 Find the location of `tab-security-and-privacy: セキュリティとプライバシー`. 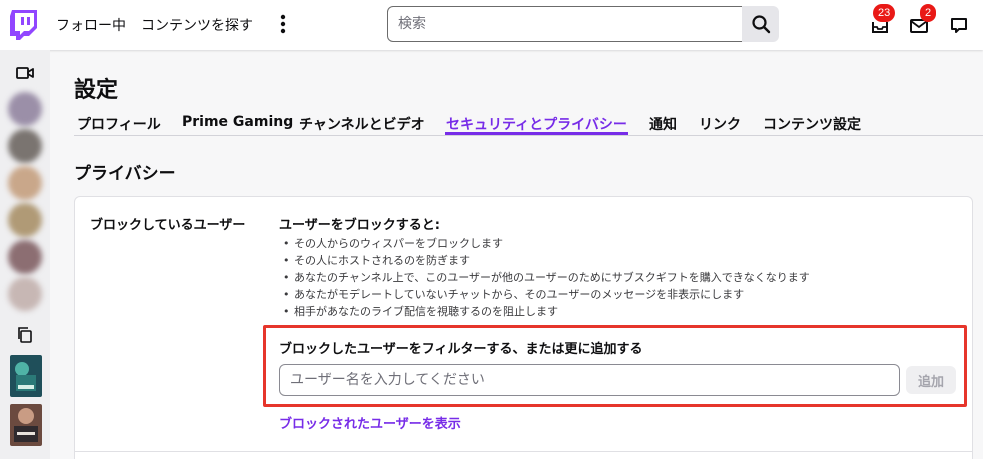

tab-security-and-privacy: セキュリティとプライバシー is located at coordinates (536, 124).